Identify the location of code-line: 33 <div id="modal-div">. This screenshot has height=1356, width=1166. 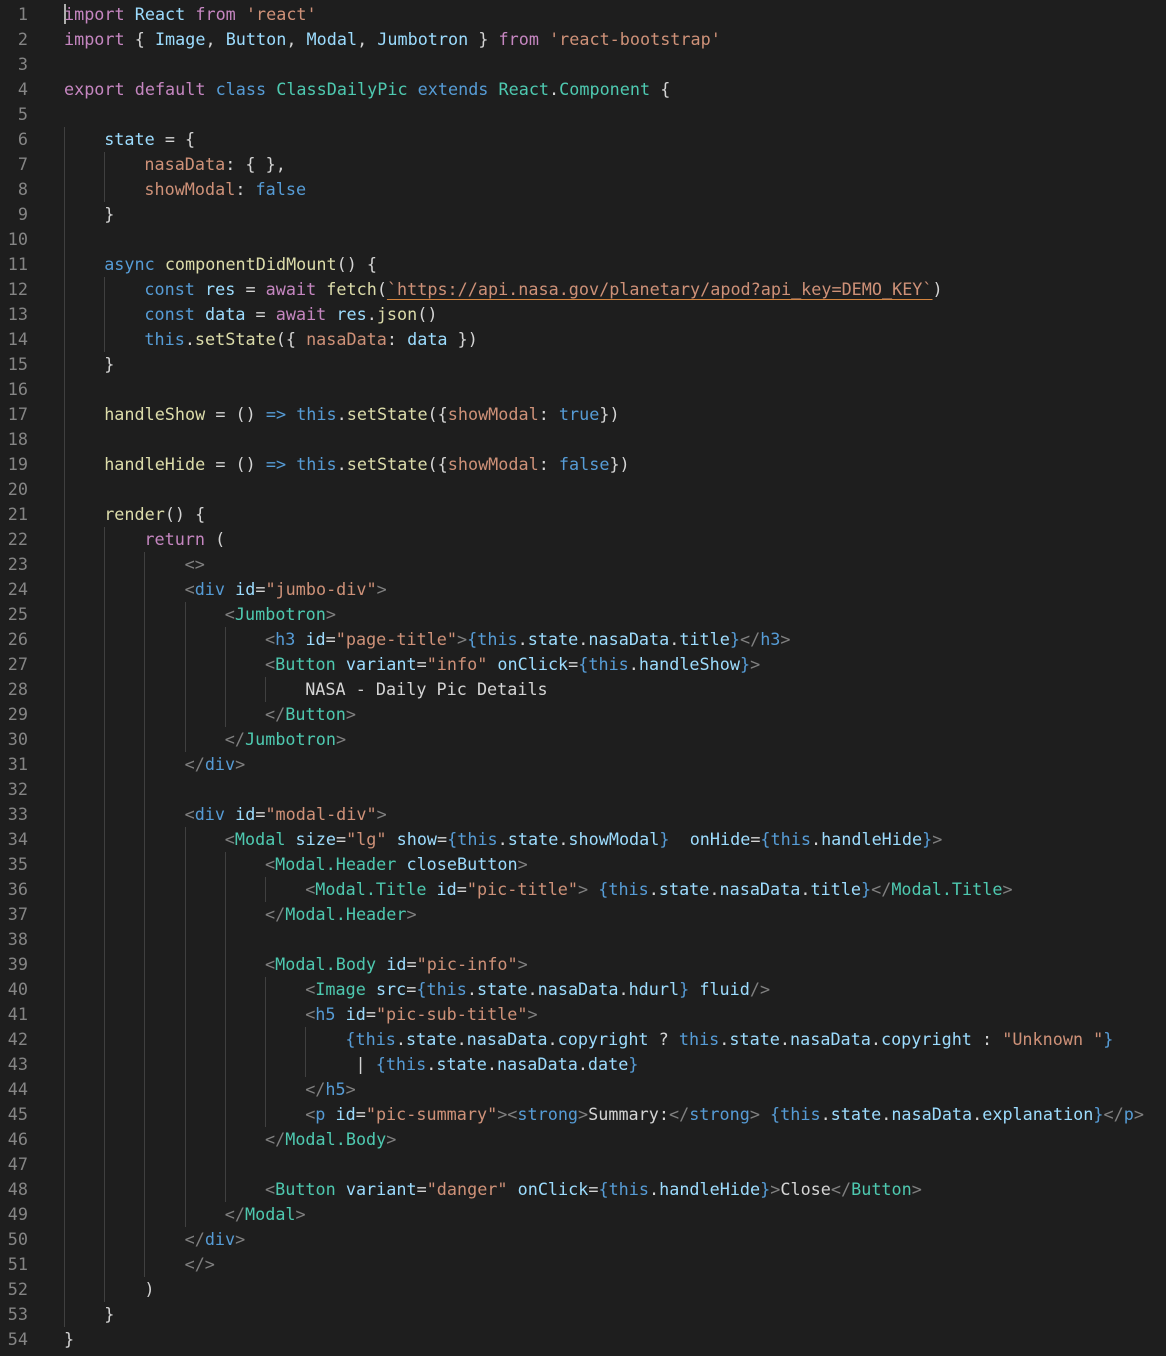
(583, 814).